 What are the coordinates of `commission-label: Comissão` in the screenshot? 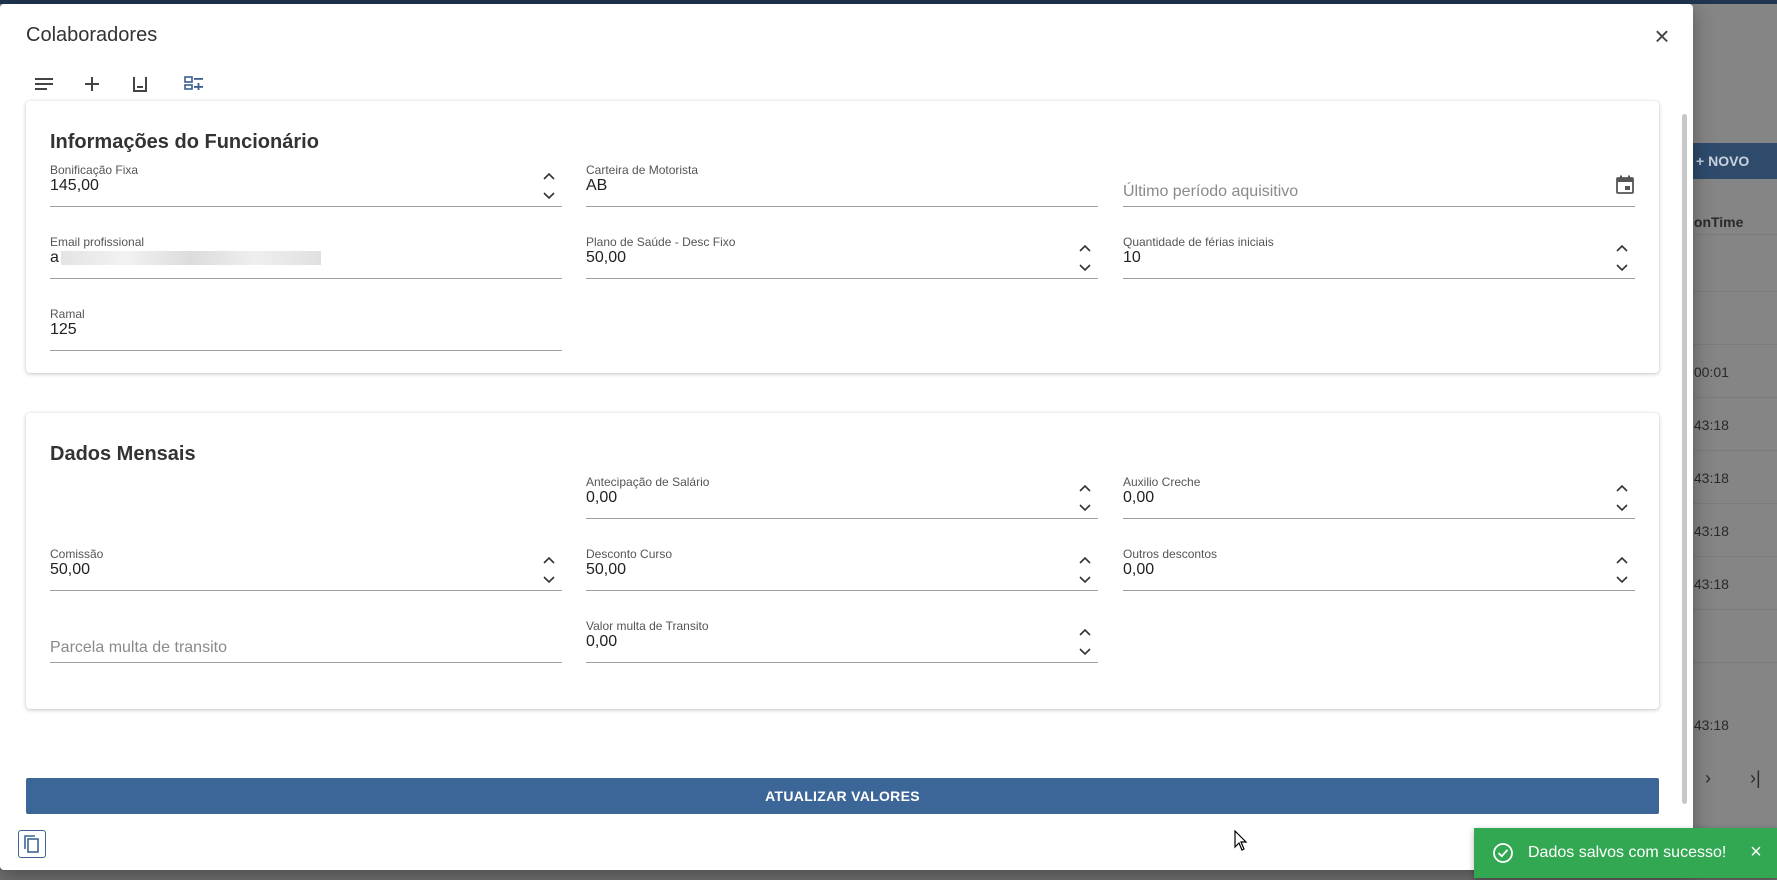 It's located at (77, 554).